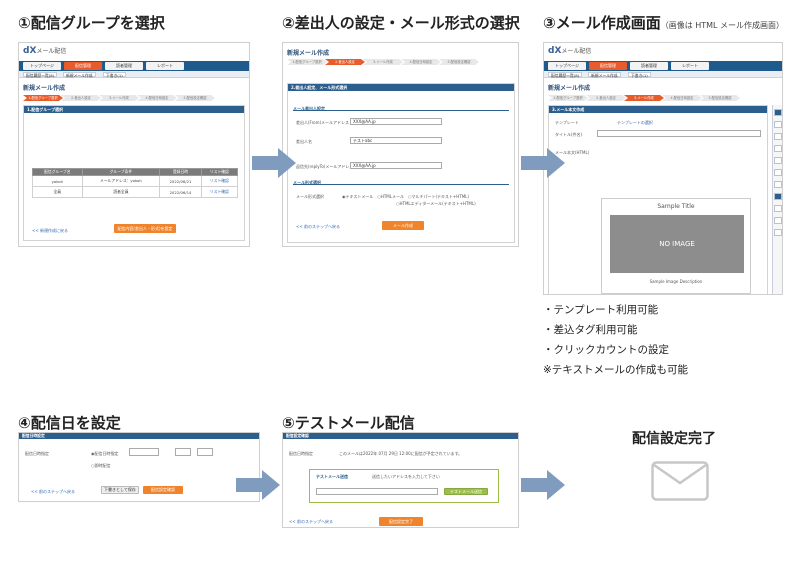  I want to click on cell-date: 2022/06/14, so click(180, 192).